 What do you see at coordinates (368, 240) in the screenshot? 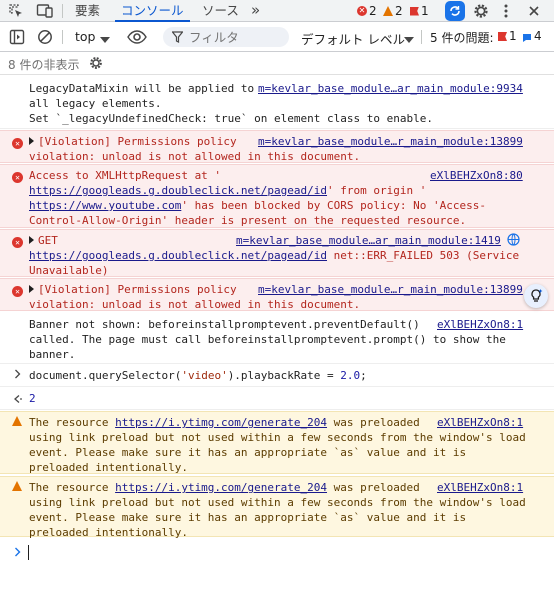
I see `source-link: m=kevlar_base_module…ar_main_module:1419` at bounding box center [368, 240].